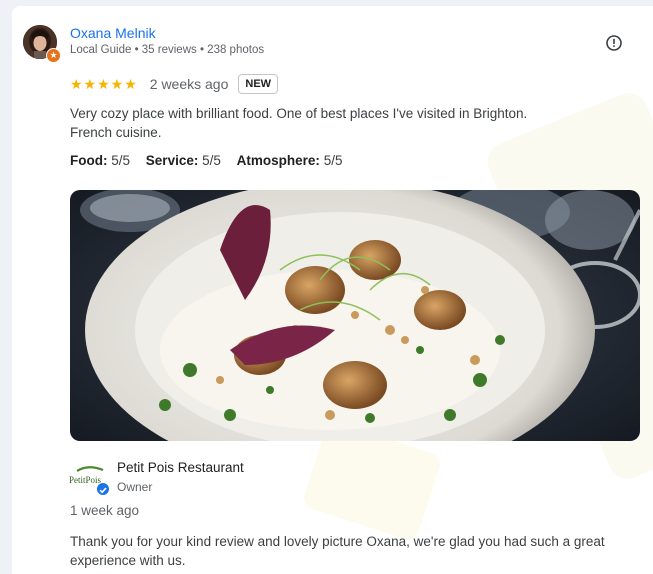  What do you see at coordinates (113, 33) in the screenshot?
I see `author-name: Oxana Melnik` at bounding box center [113, 33].